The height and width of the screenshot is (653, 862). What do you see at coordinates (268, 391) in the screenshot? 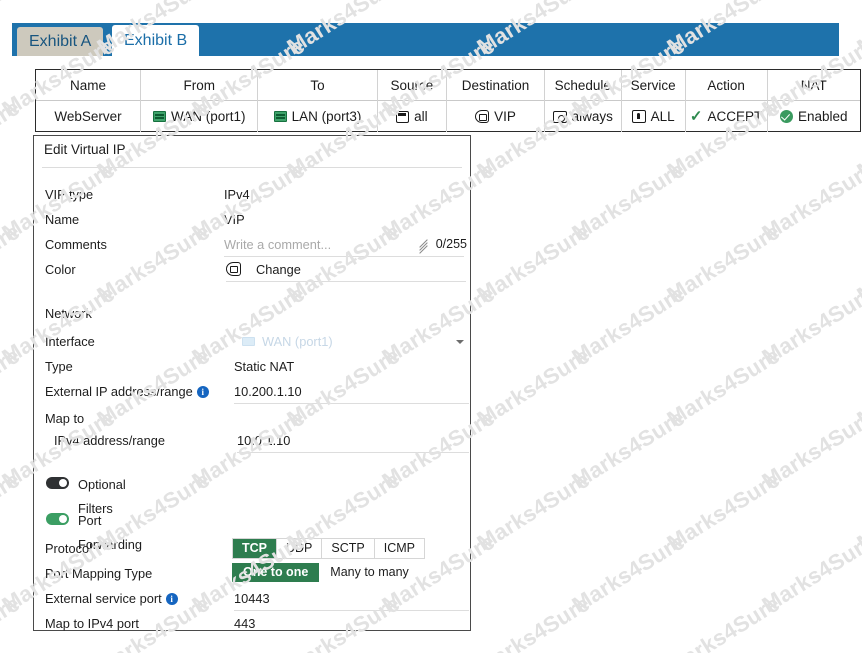
I see `external-ip-value: 10.200.1.10` at bounding box center [268, 391].